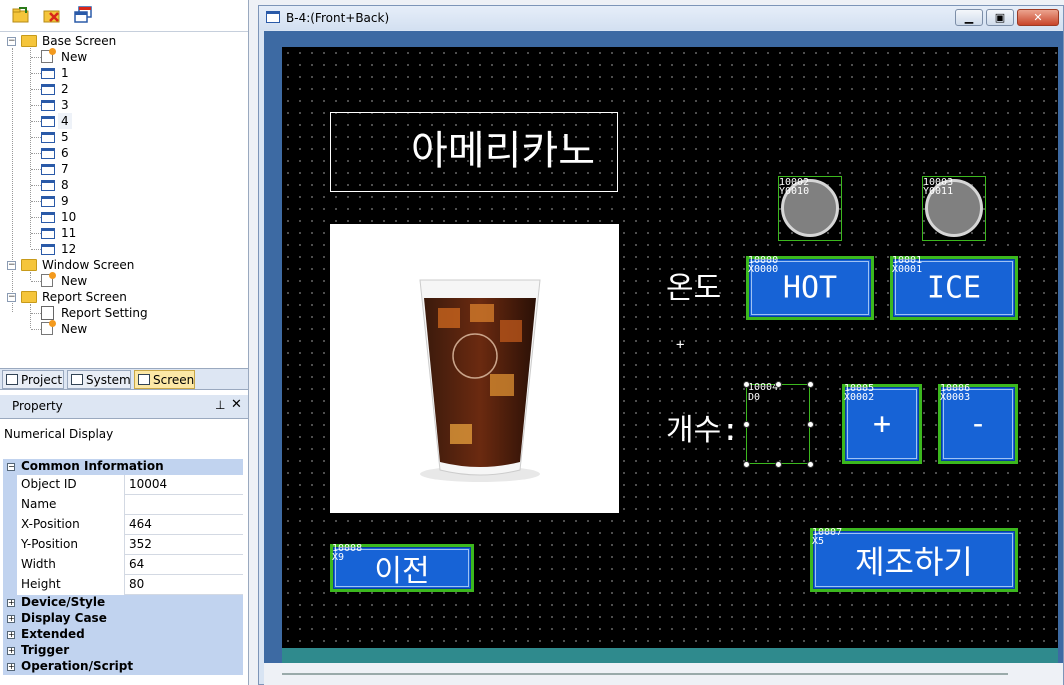  Describe the element at coordinates (144, 379) in the screenshot. I see `screen-icon` at that location.